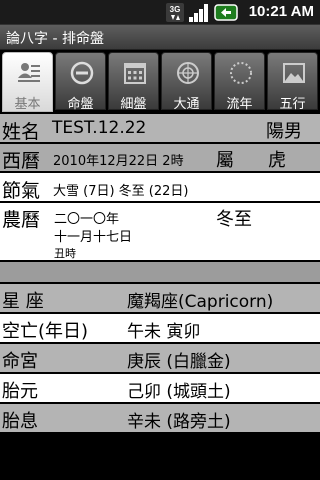 This screenshot has height=480, width=320. I want to click on tab-detail: 細盤, so click(133, 82).